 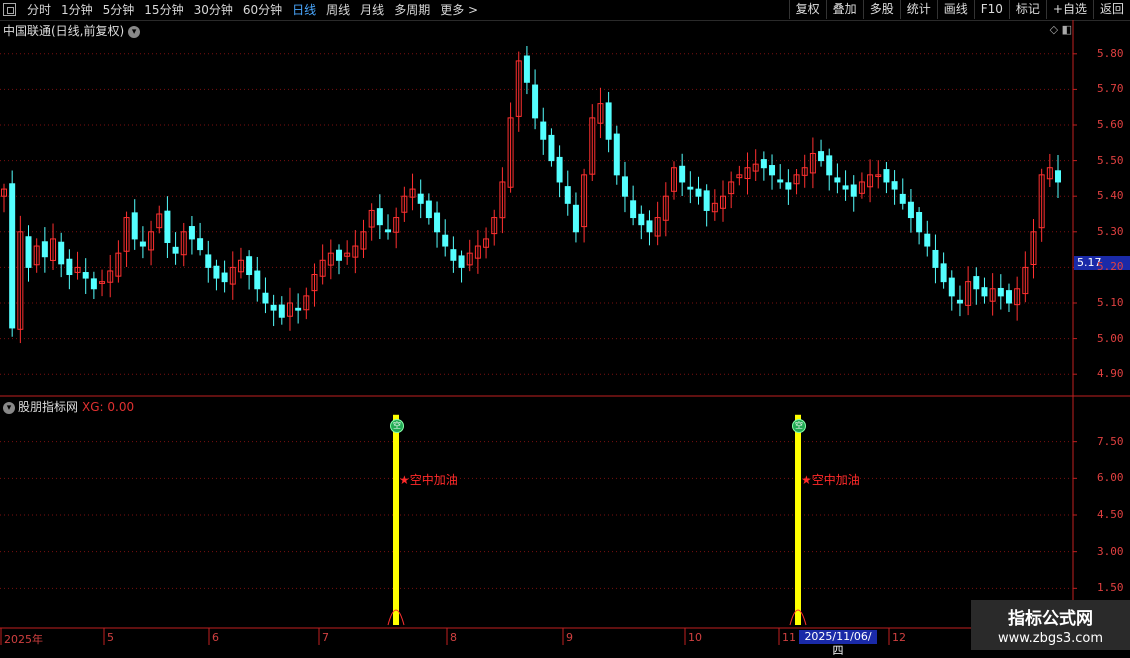 I want to click on indicator-tick-label: 4.50, so click(x=1110, y=514).